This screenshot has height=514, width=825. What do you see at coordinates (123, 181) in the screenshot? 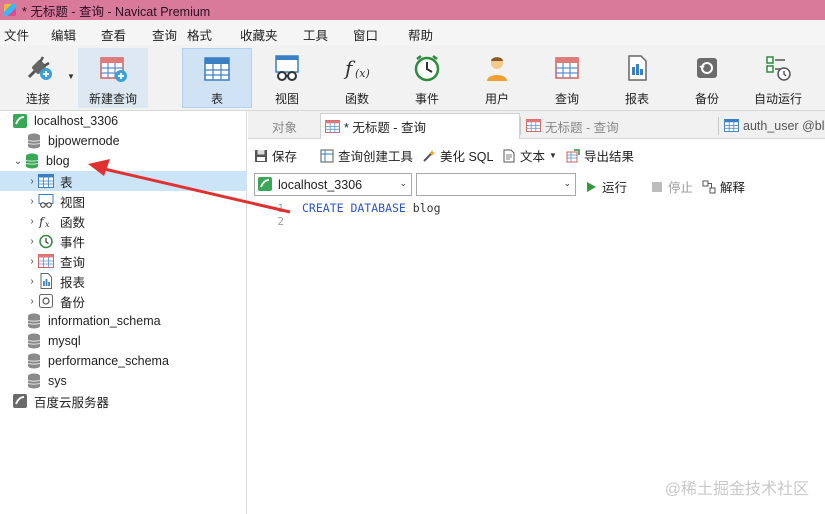
I see `tree-item-tables: › 表` at bounding box center [123, 181].